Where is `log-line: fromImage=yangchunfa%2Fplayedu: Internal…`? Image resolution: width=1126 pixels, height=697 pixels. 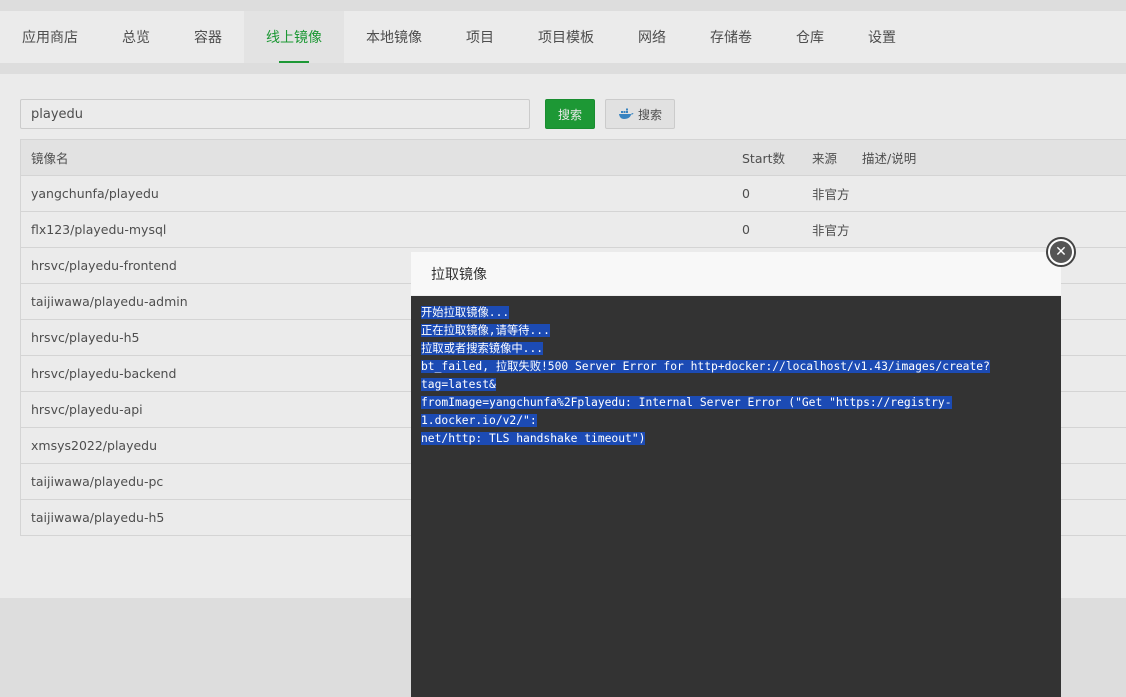
log-line: fromImage=yangchunfa%2Fplayedu: Internal… is located at coordinates (686, 411).